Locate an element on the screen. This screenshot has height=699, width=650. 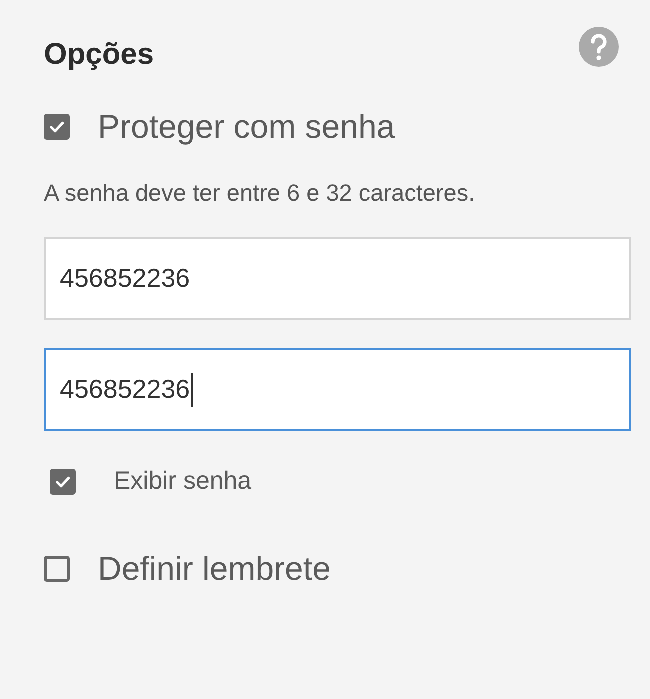
checkbox-label: Proteger com senha is located at coordinates (247, 127).